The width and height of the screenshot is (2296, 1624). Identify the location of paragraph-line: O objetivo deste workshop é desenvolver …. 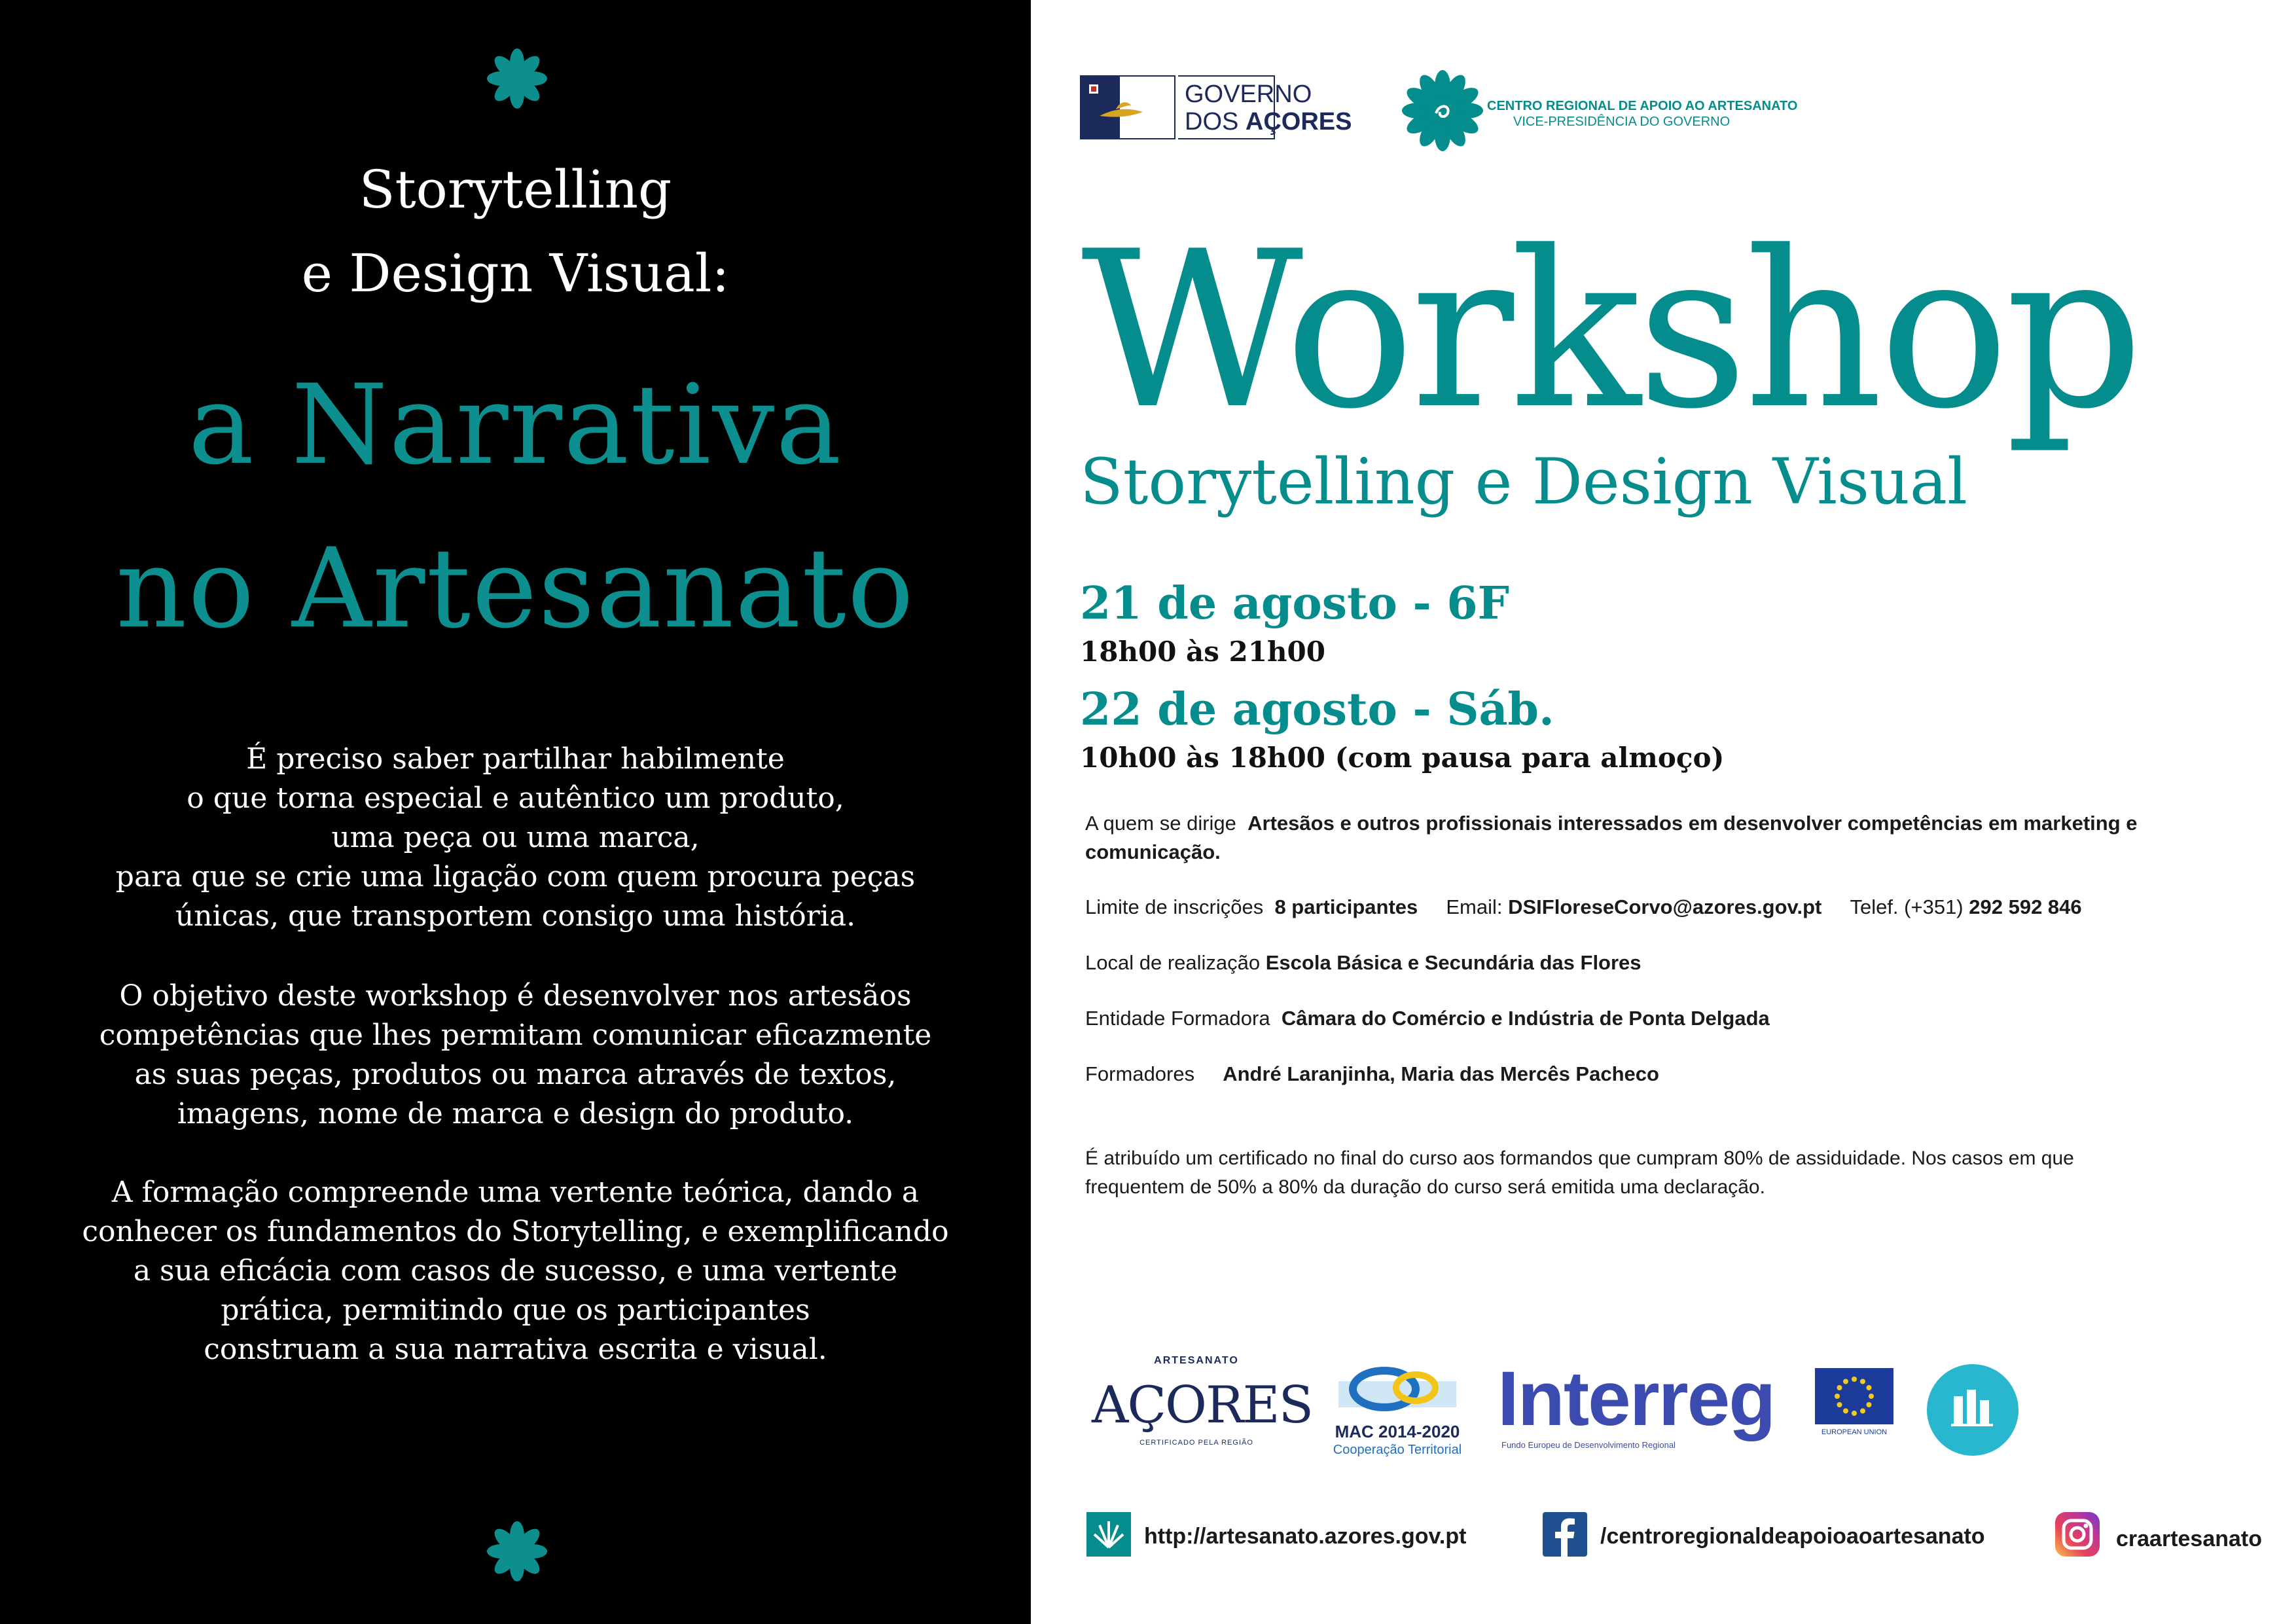
(515, 996).